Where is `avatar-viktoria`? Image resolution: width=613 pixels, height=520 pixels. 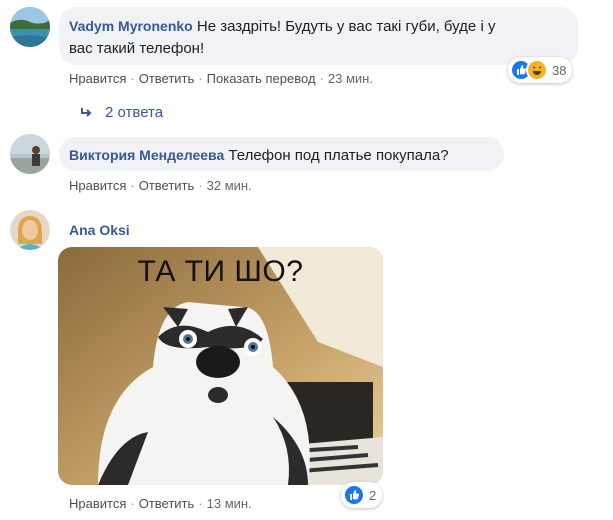 avatar-viktoria is located at coordinates (30, 154).